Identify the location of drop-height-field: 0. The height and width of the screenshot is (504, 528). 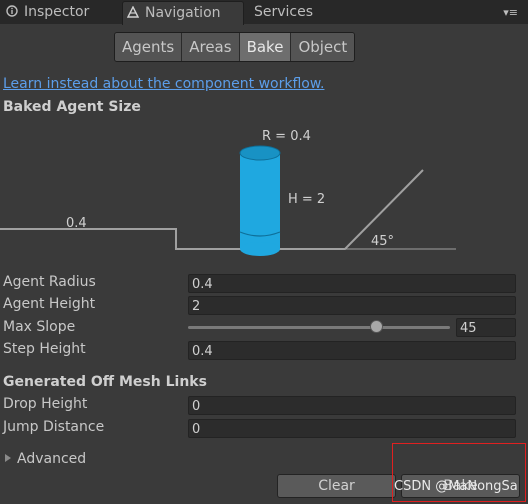
(352, 405).